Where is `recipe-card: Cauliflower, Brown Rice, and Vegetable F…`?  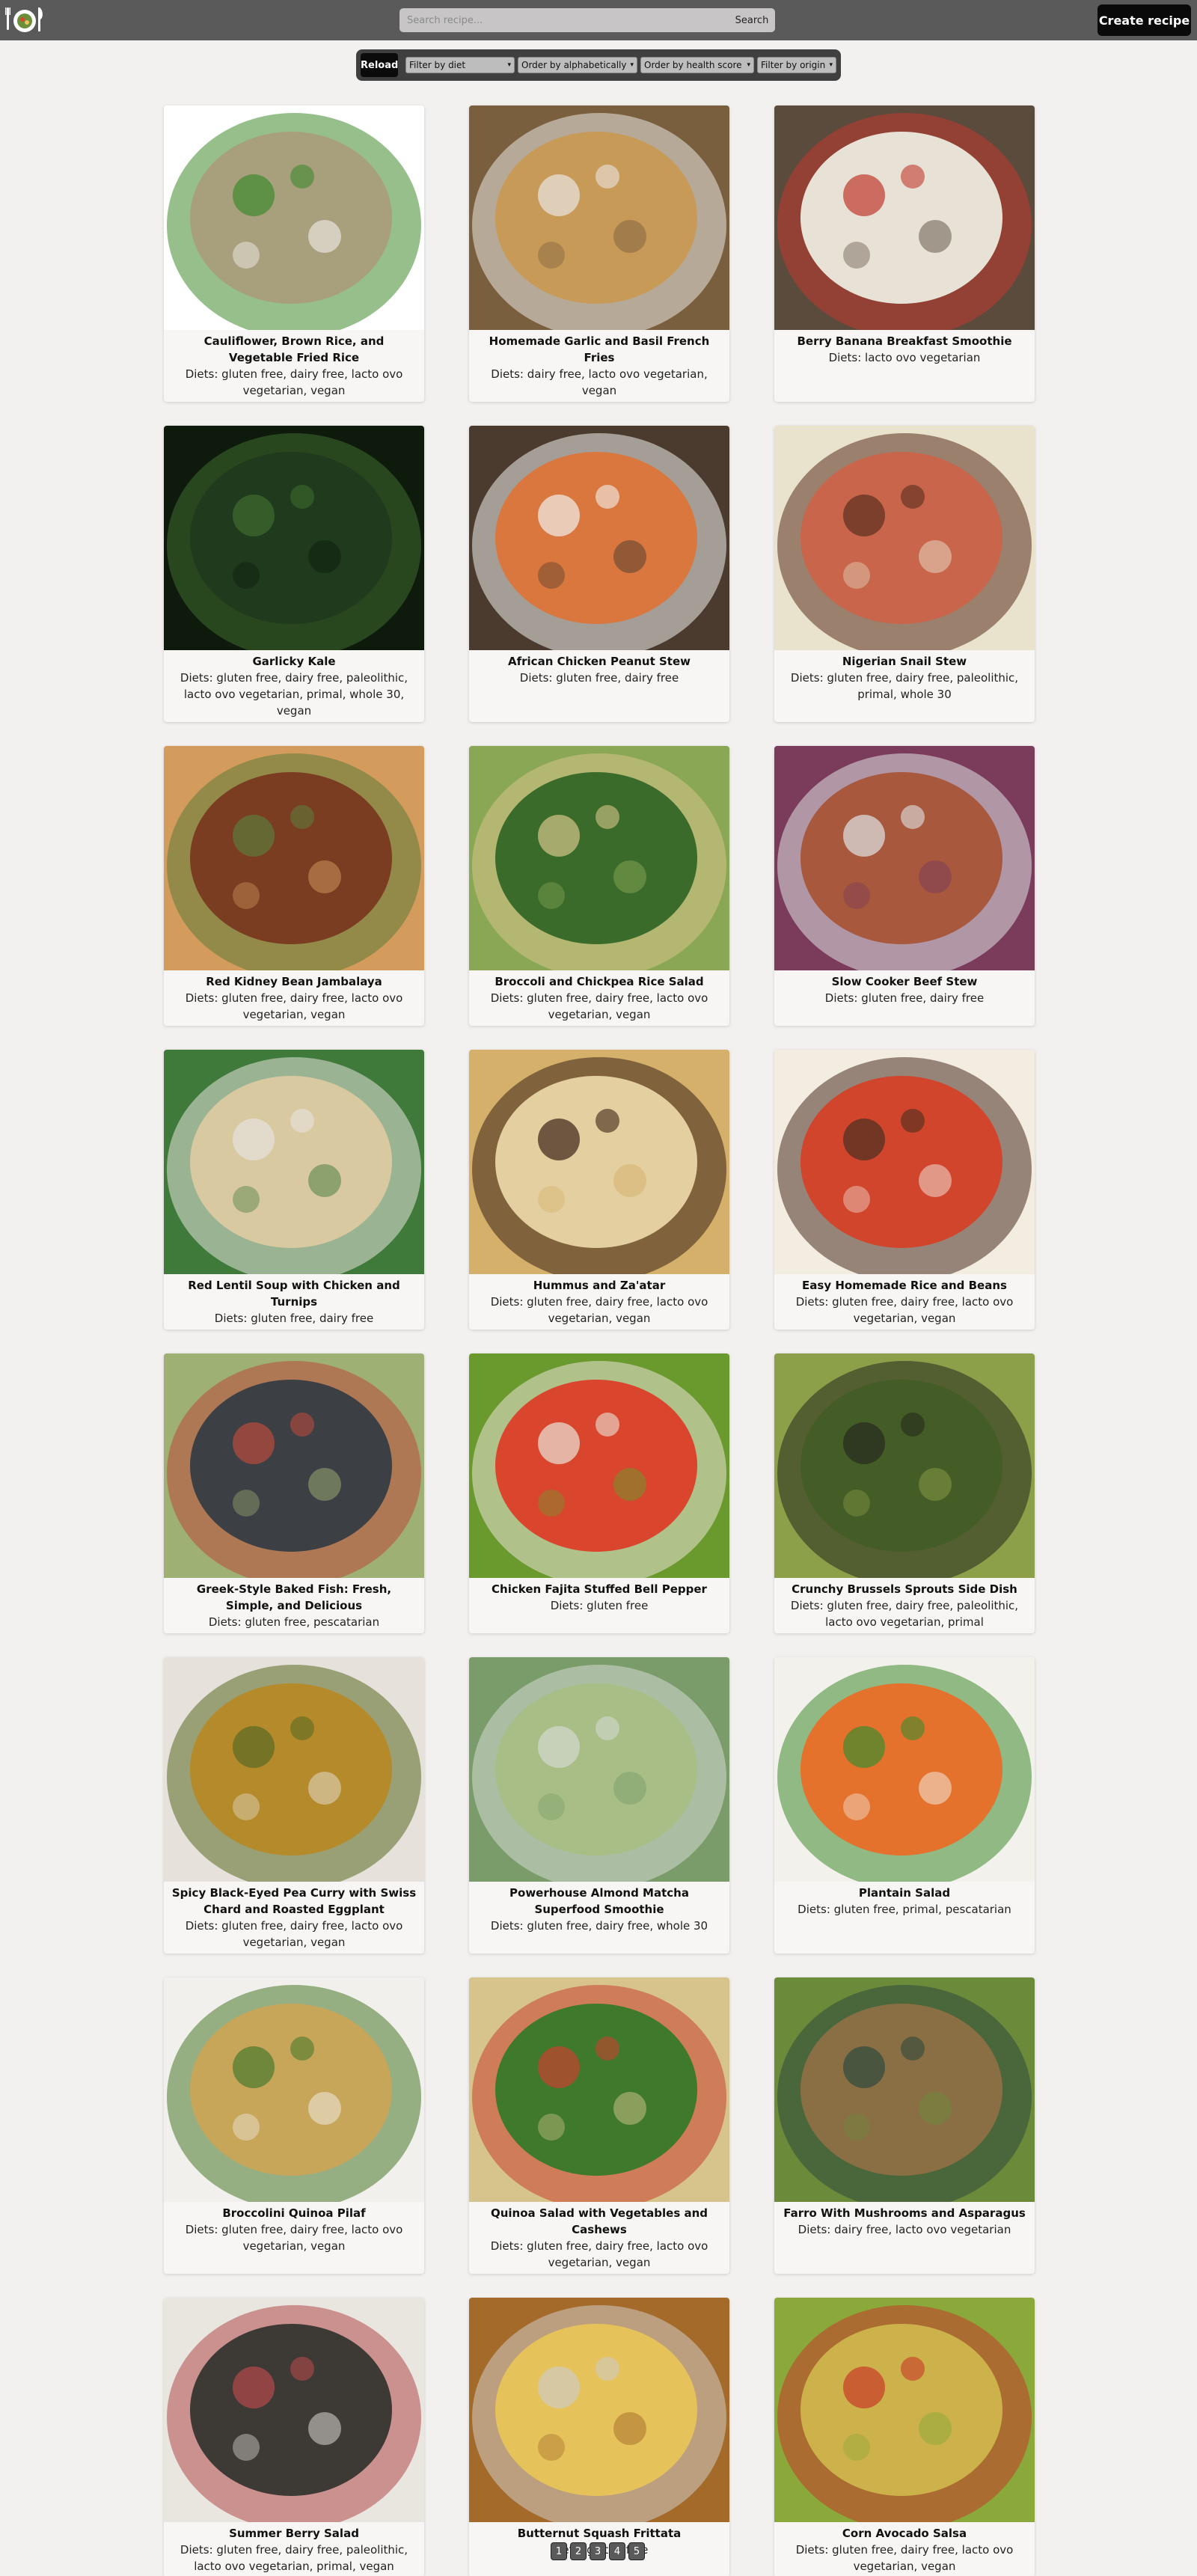 recipe-card: Cauliflower, Brown Rice, and Vegetable F… is located at coordinates (294, 254).